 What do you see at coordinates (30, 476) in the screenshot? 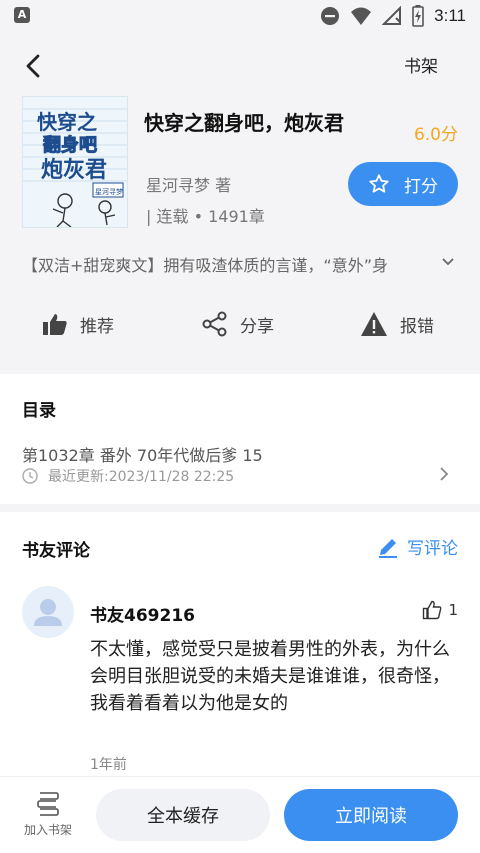
I see `clock-icon` at bounding box center [30, 476].